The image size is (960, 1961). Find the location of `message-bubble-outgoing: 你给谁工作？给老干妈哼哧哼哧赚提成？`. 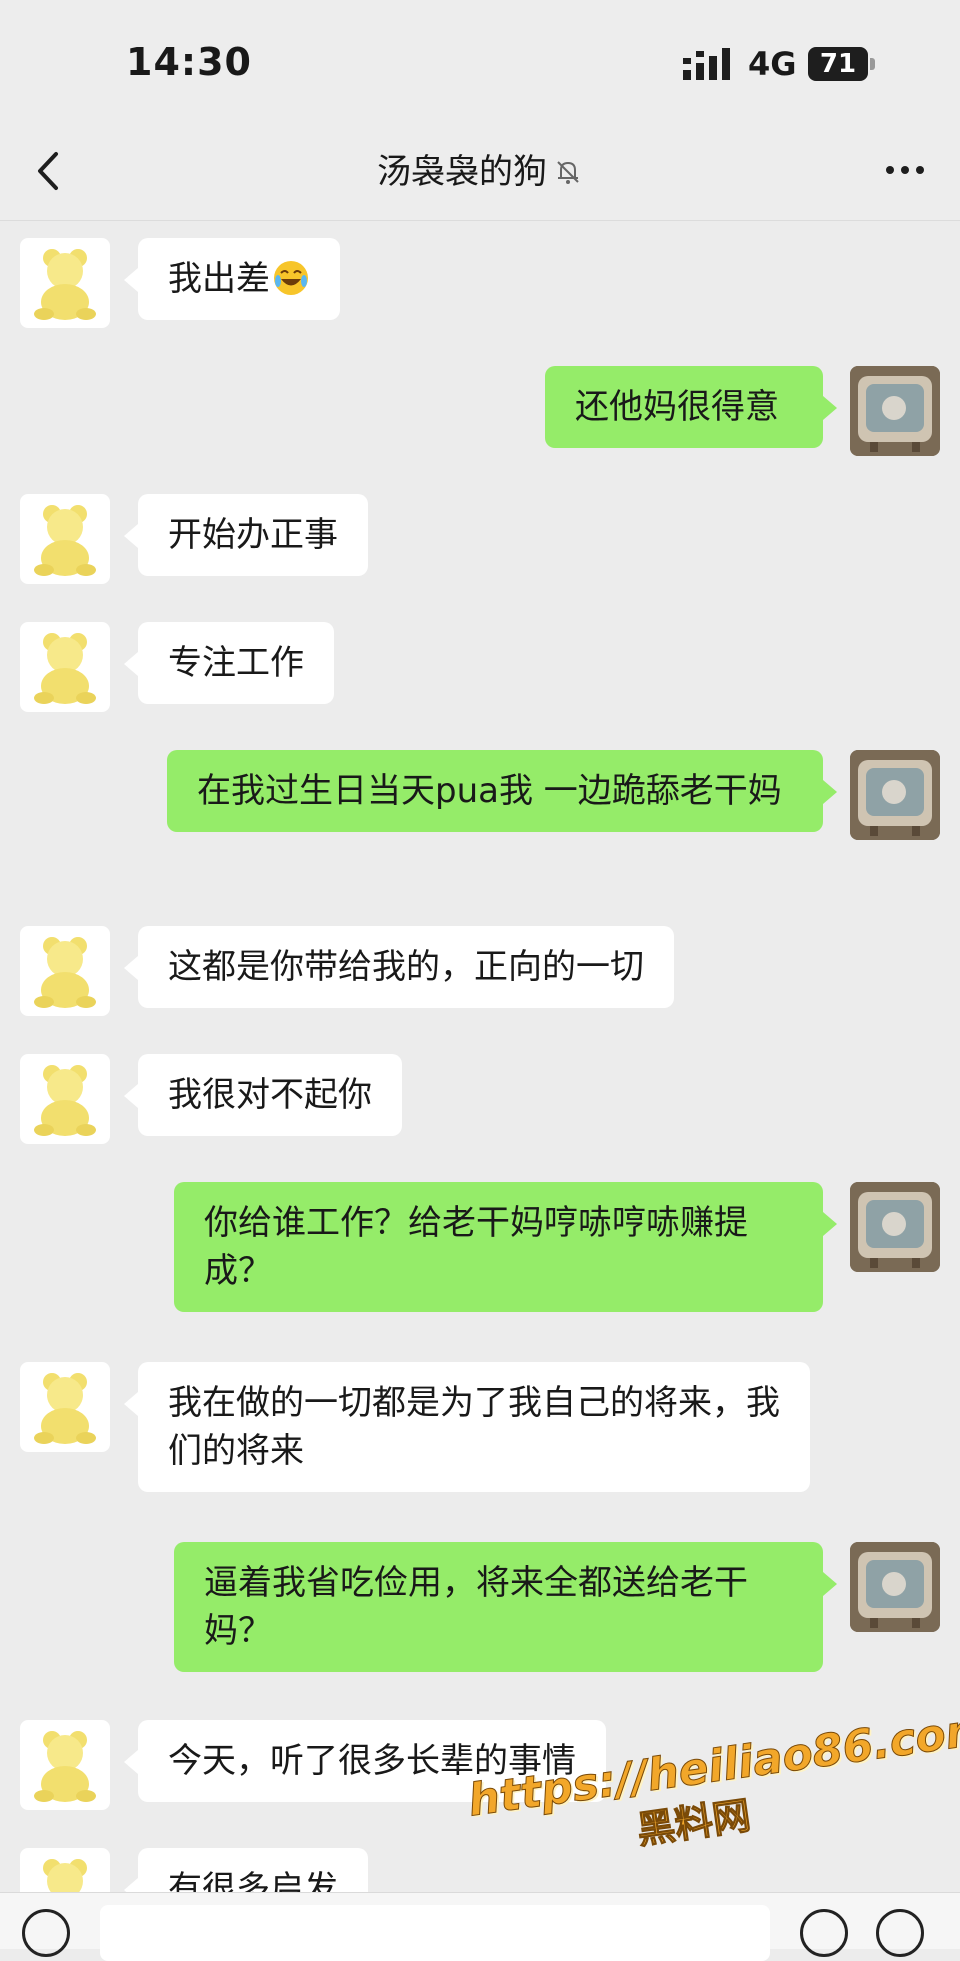

message-bubble-outgoing: 你给谁工作？给老干妈哼哧哼哧赚提成？ is located at coordinates (505, 1247).